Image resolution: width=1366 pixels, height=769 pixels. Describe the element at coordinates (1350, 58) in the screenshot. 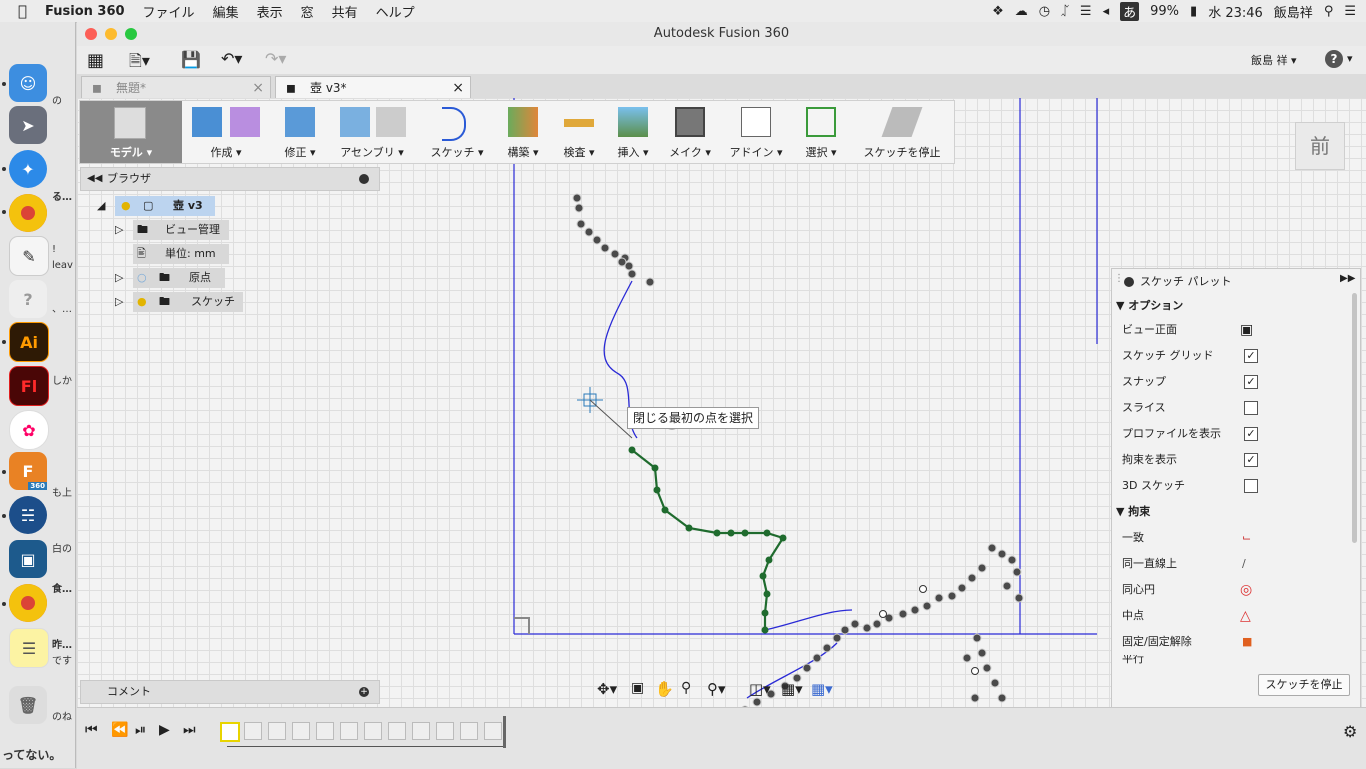

I see `help-dropdown-icon: ▾` at that location.